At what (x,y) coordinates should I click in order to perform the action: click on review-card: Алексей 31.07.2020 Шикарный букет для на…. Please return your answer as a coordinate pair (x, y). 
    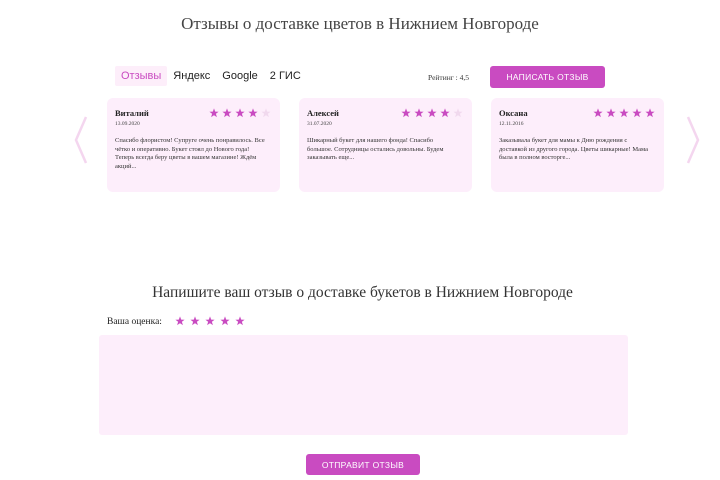
    Looking at the image, I should click on (385, 145).